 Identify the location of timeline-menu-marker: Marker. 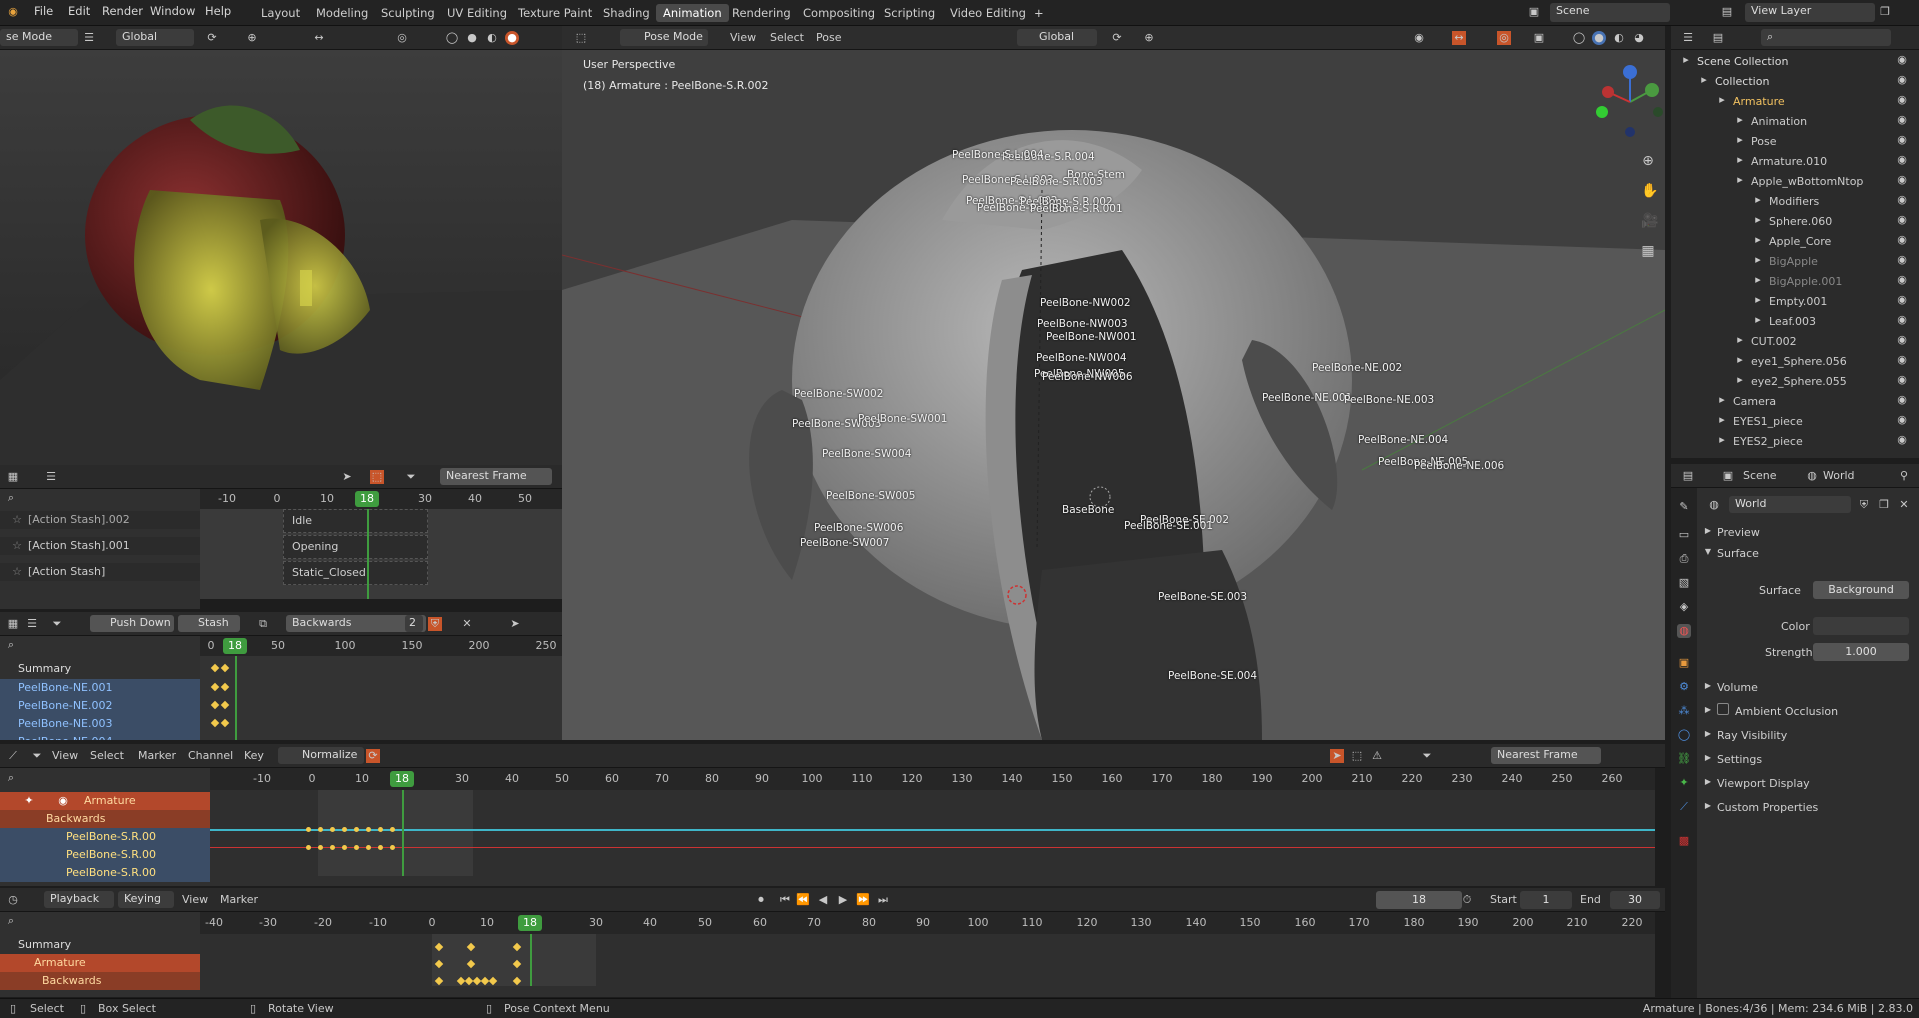
(239, 899).